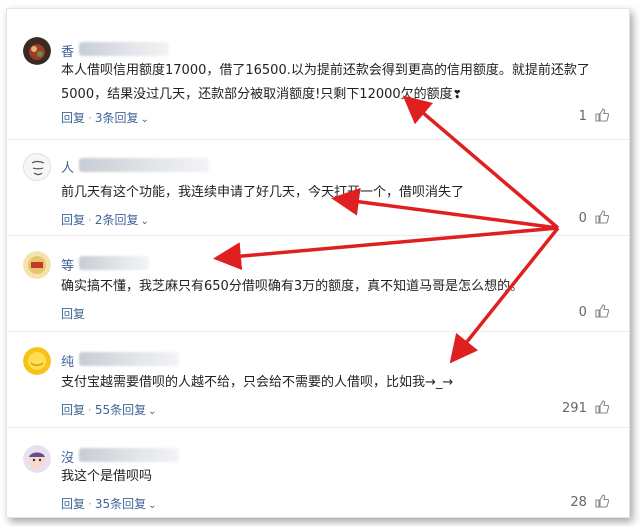 Image resolution: width=640 pixels, height=526 pixels. Describe the element at coordinates (582, 116) in the screenshot. I see `like-count: 1` at that location.